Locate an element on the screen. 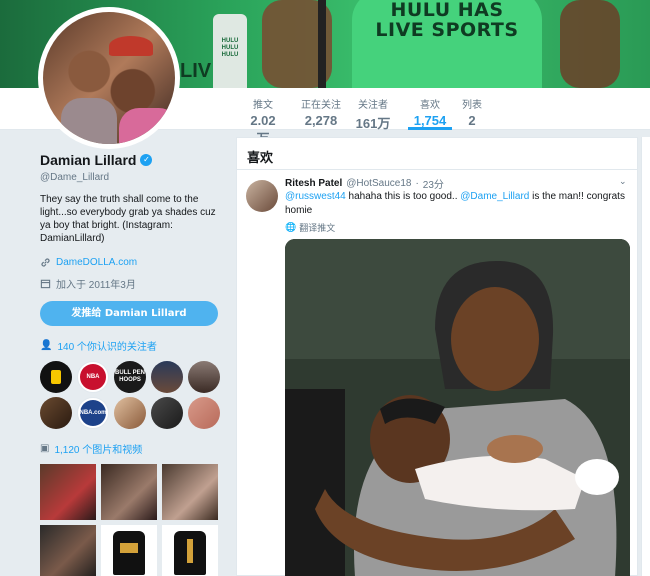 The height and width of the screenshot is (576, 650). tweet-timestamp: 23分 is located at coordinates (433, 183).